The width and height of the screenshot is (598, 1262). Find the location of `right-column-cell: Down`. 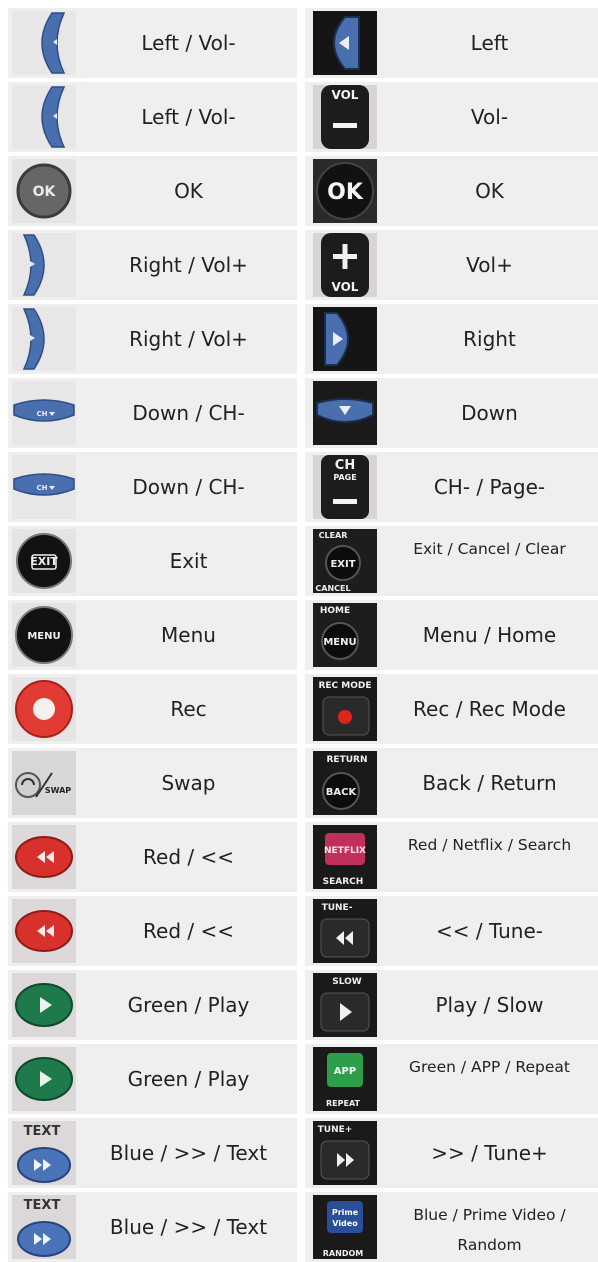

right-column-cell: Down is located at coordinates (451, 413).